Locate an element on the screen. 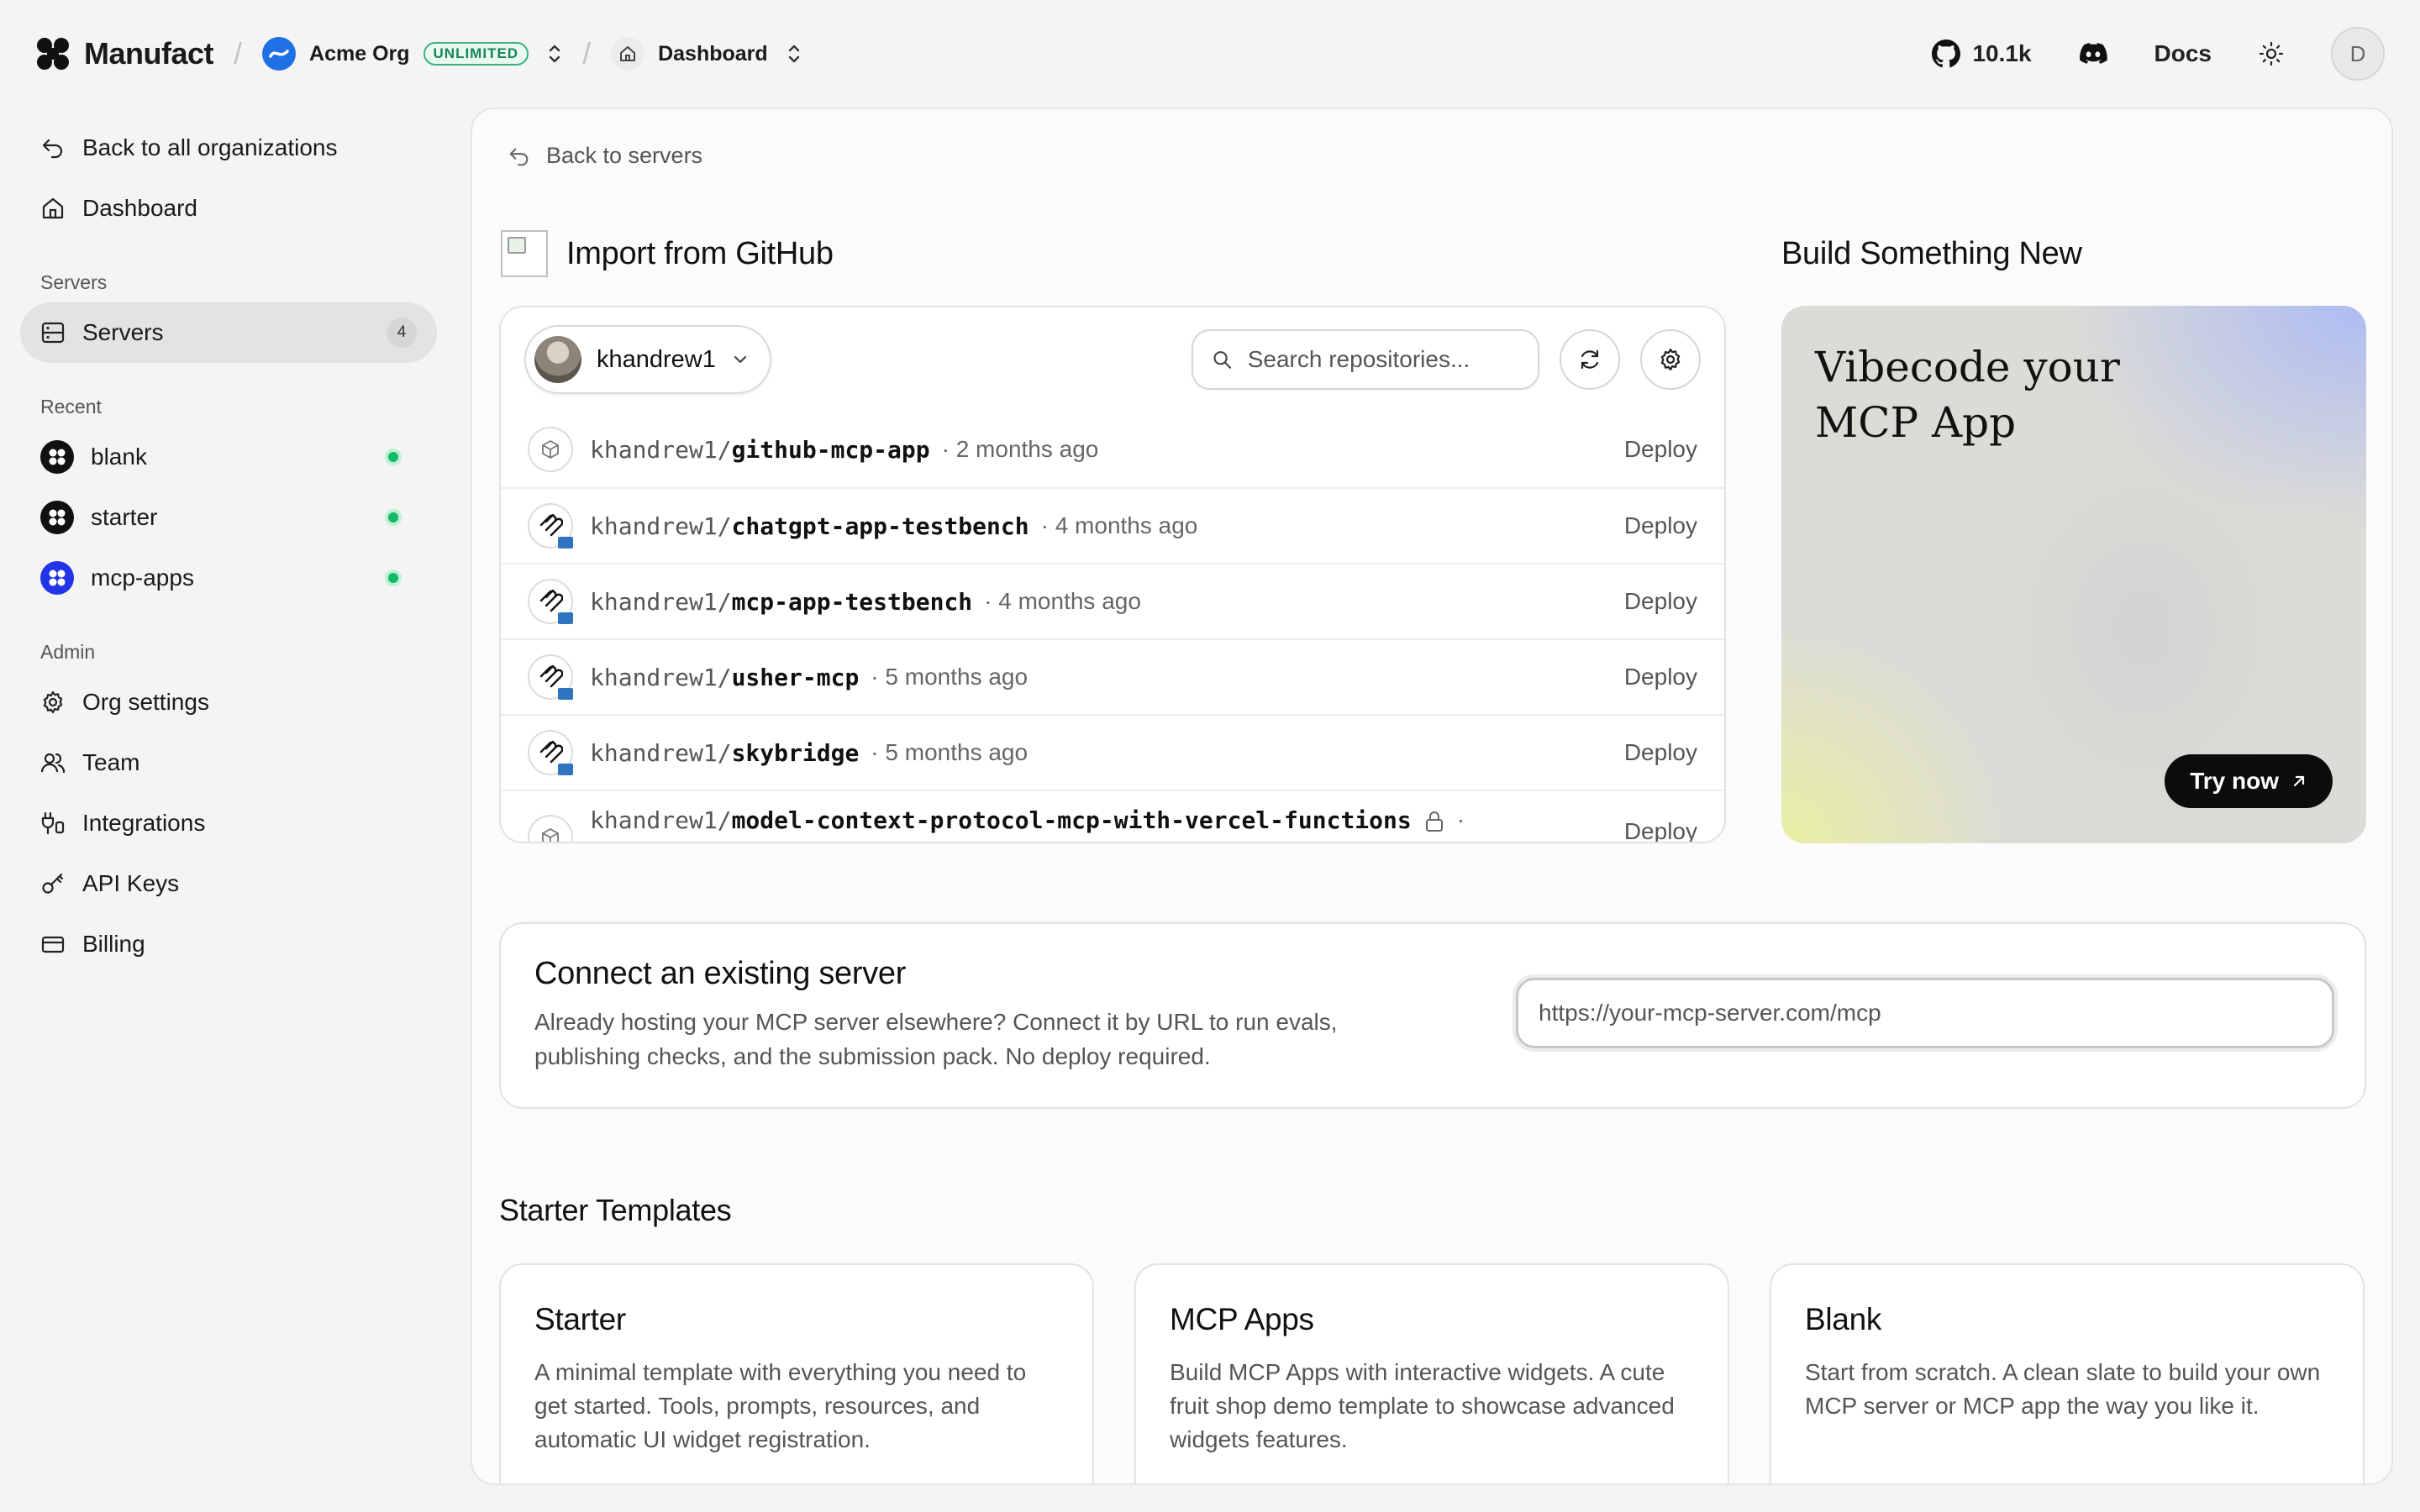 The width and height of the screenshot is (2420, 1512). import-title: Import from GitHub is located at coordinates (700, 253).